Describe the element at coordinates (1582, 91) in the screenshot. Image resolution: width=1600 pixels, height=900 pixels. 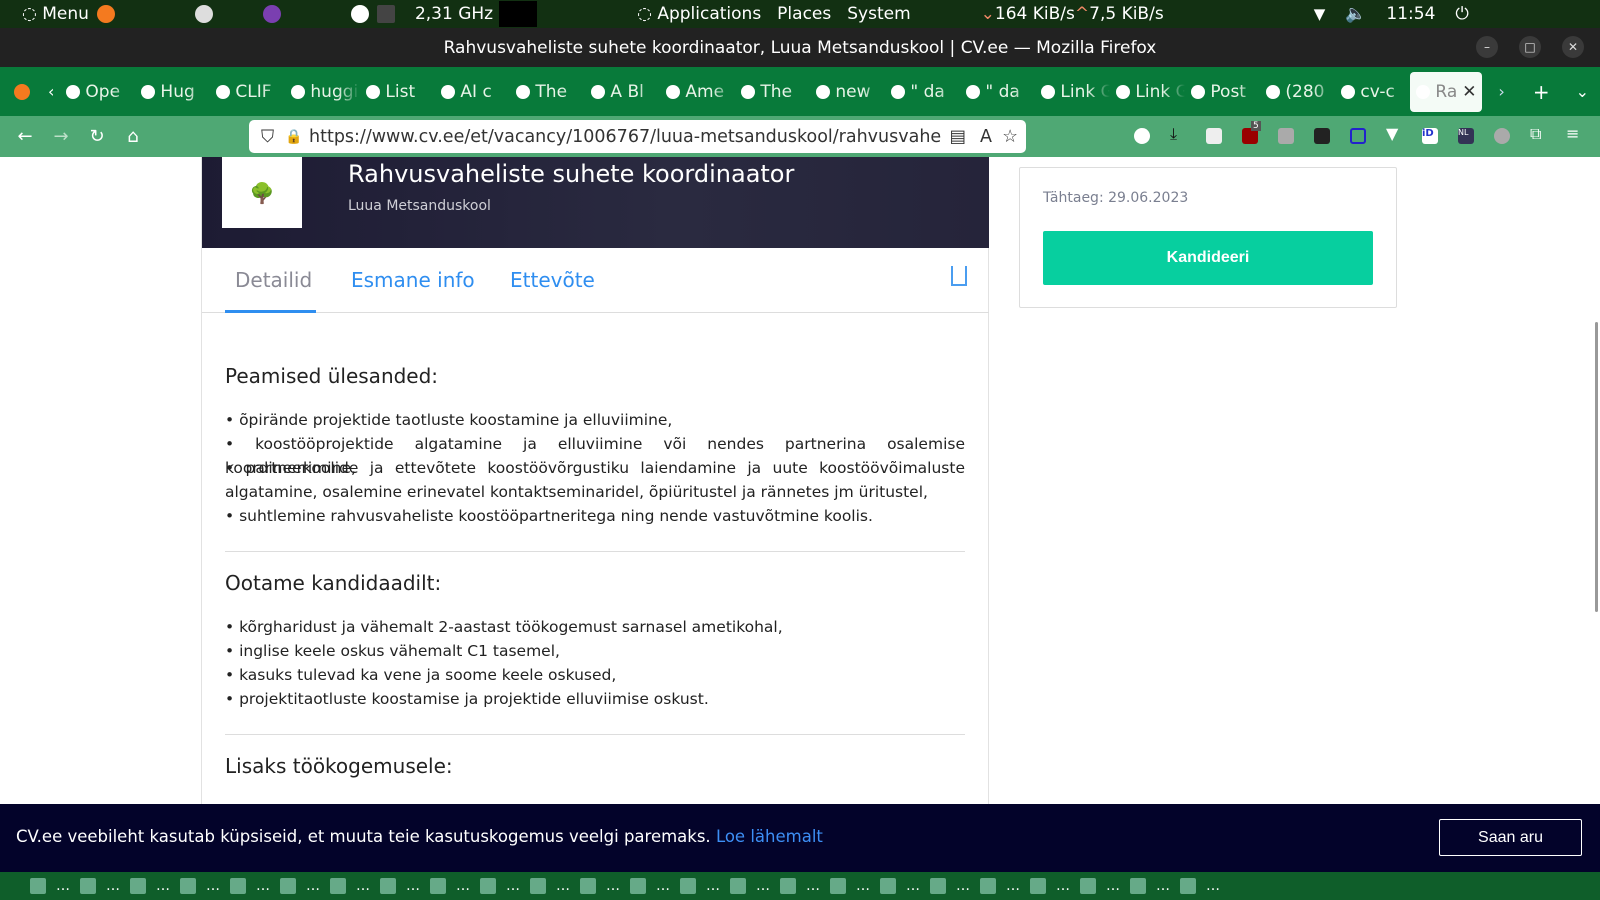
I see `list-tabs-button: ⌄` at that location.